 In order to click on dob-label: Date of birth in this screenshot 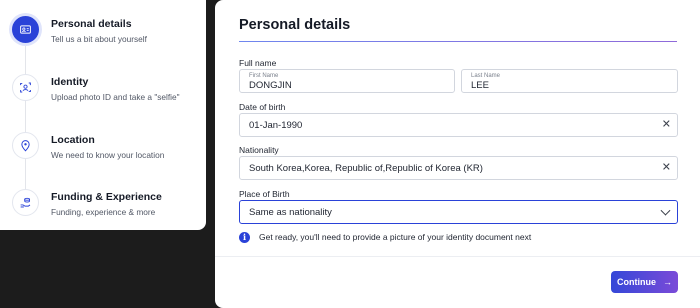, I will do `click(262, 107)`.